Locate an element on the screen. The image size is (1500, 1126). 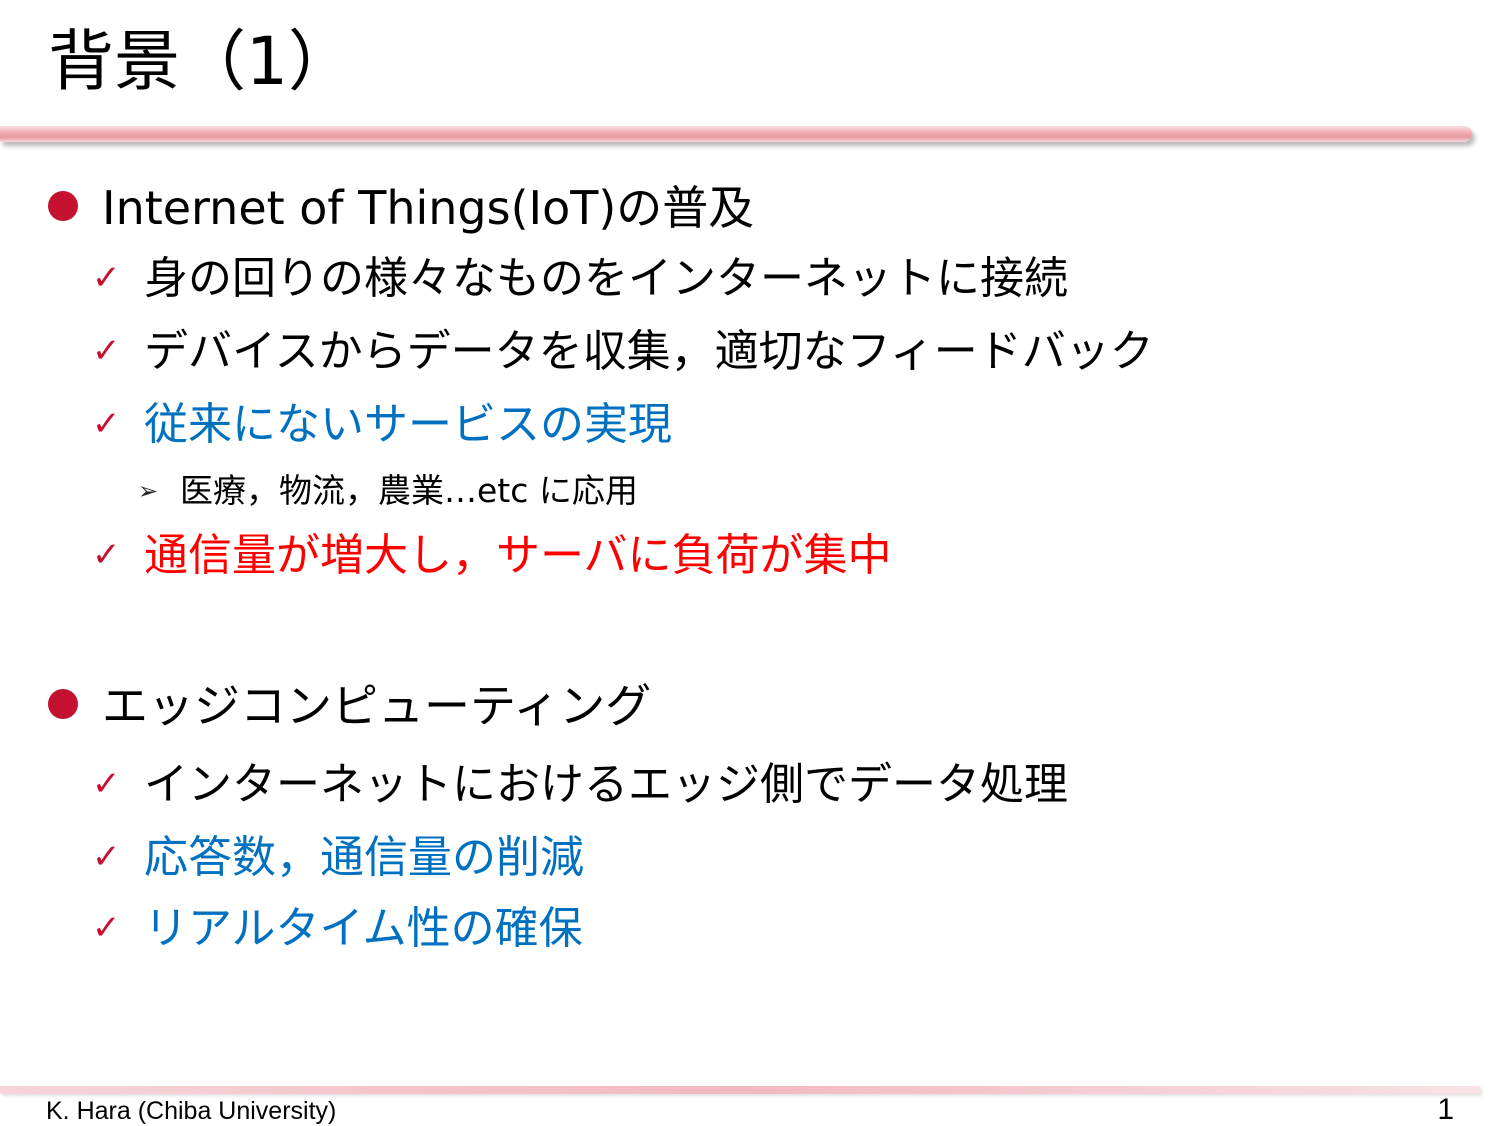
list-item: ✓ 身の回りの様々なものをインターネットに接続 is located at coordinates (580, 280).